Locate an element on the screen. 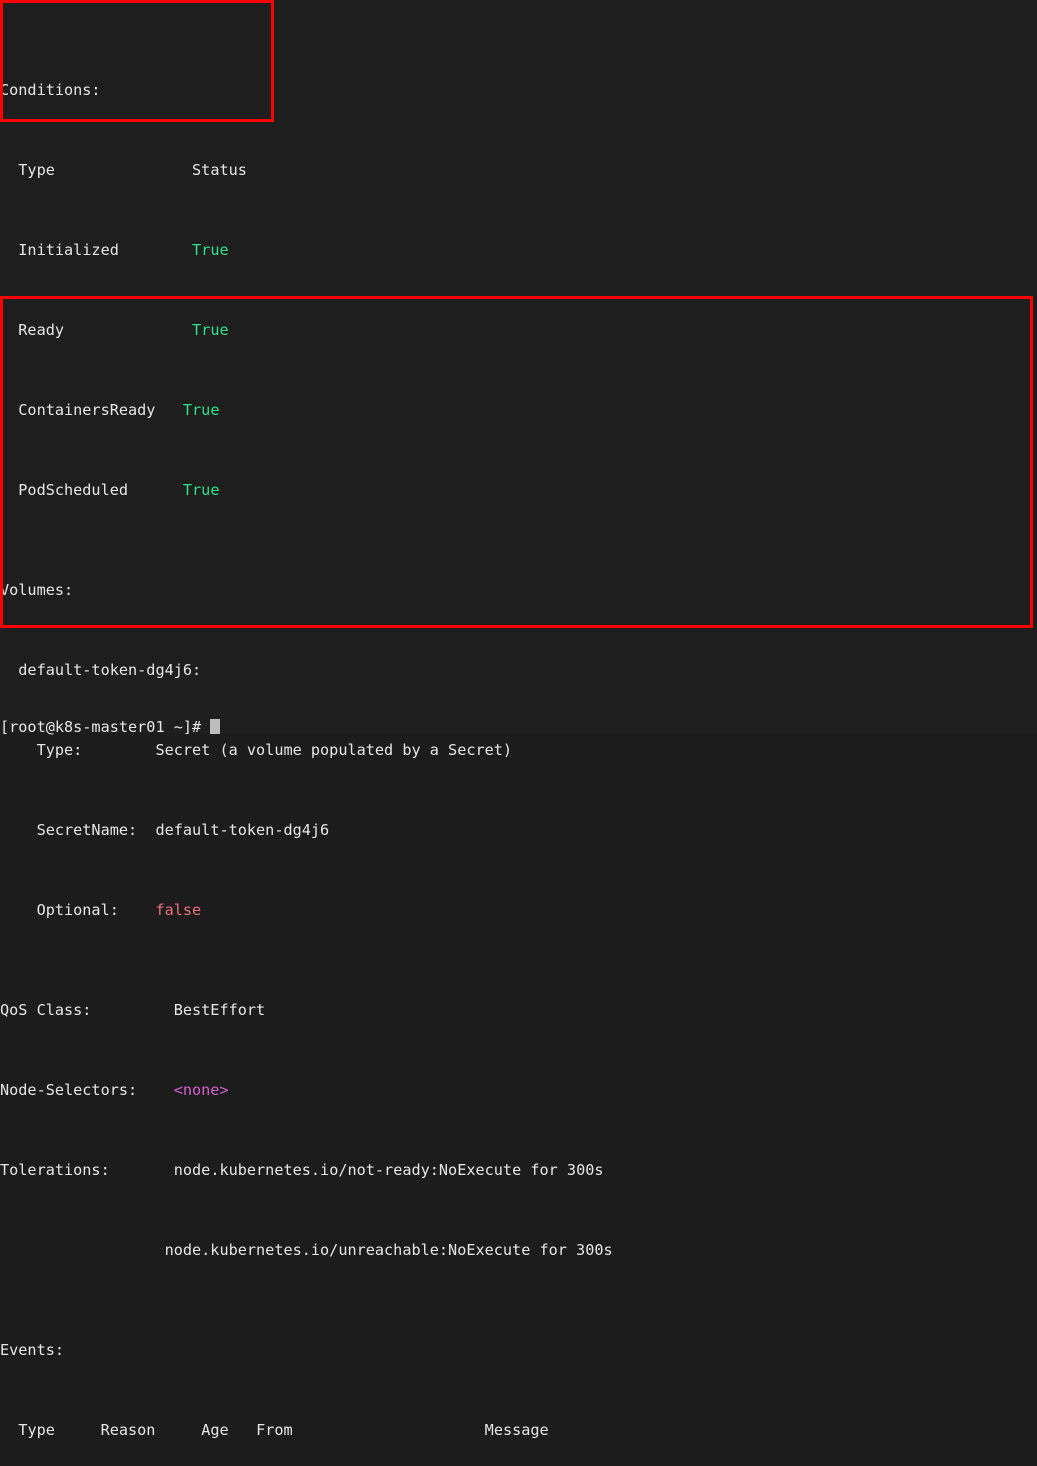 This screenshot has width=1037, height=1466. volume-optional-key: Optional: is located at coordinates (59, 910).